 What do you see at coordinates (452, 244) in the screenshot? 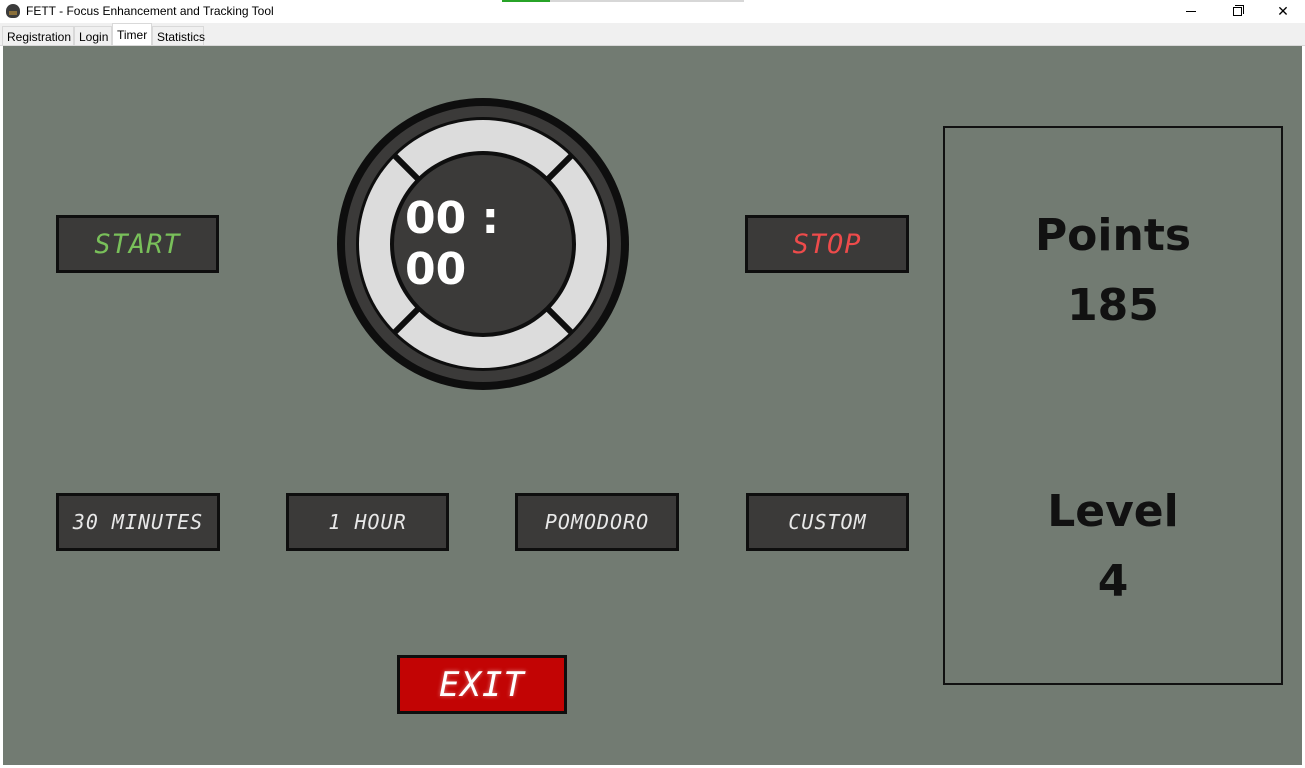
I see `timer-display: 00` at bounding box center [452, 244].